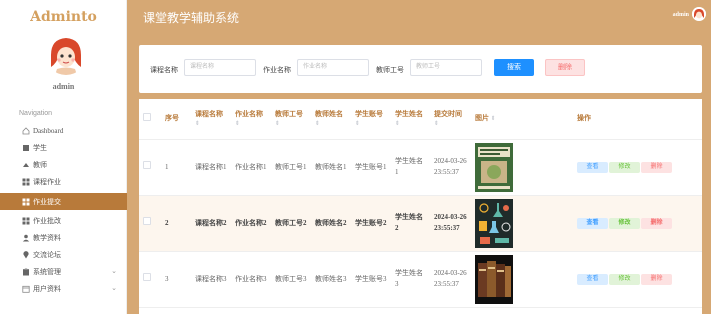 The width and height of the screenshot is (711, 314). Describe the element at coordinates (371, 279) in the screenshot. I see `cell-student-account: 学生账号3` at that location.